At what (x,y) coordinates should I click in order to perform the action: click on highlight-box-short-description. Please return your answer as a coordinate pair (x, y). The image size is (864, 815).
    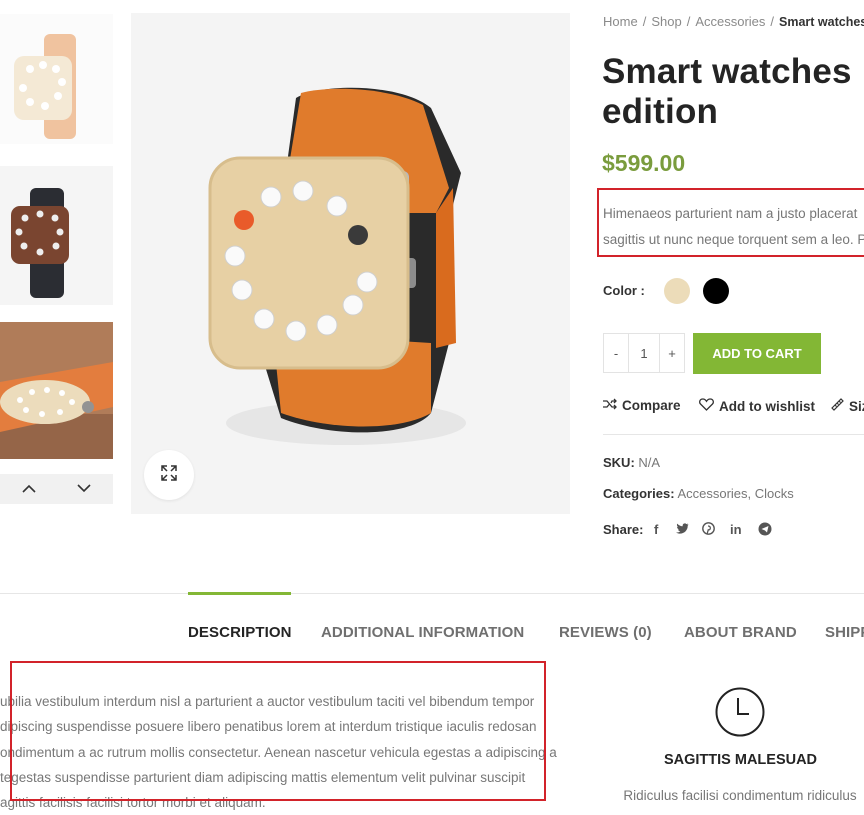
    Looking at the image, I should click on (730, 222).